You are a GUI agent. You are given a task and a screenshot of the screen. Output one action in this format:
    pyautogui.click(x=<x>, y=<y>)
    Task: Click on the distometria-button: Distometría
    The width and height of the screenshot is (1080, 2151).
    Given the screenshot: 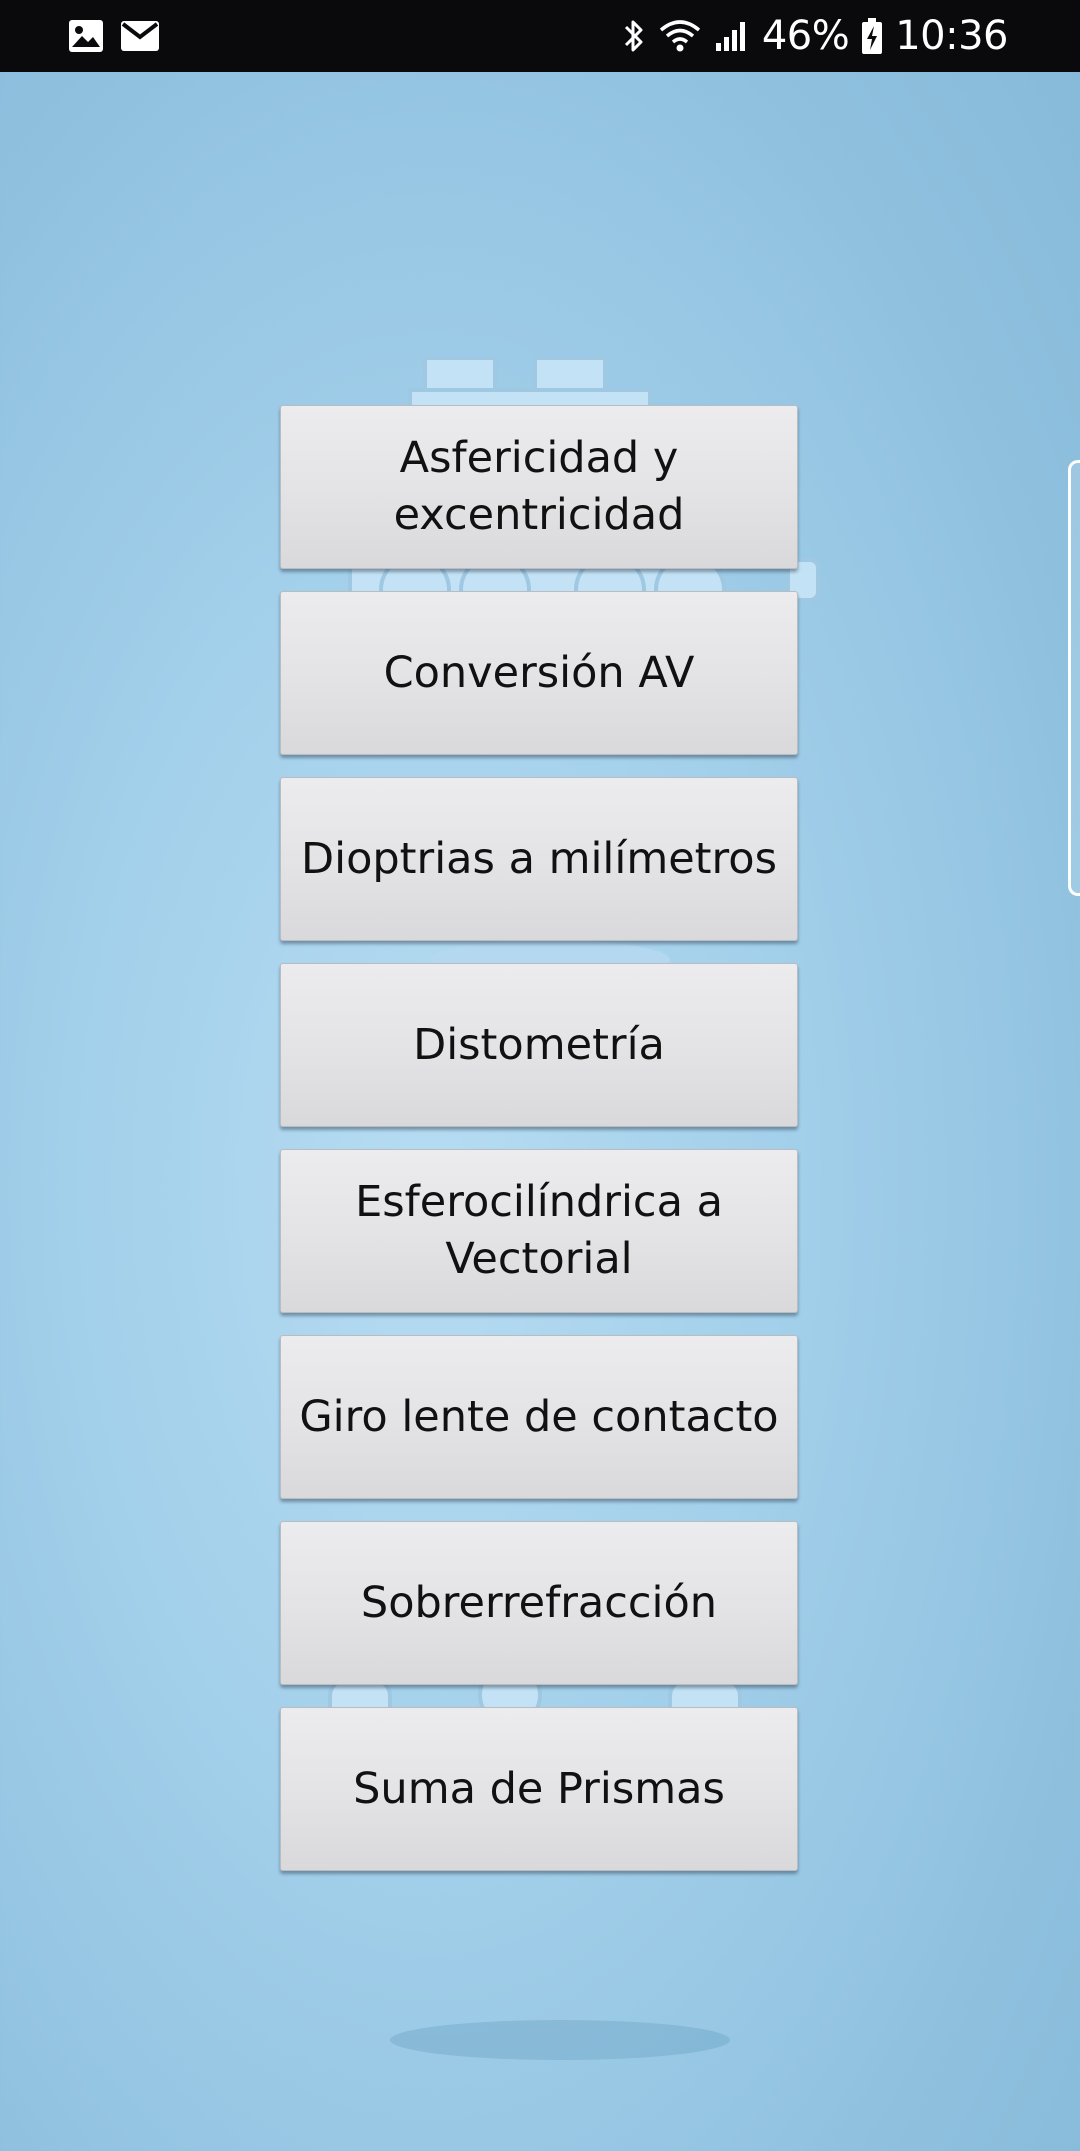 What is the action you would take?
    pyautogui.click(x=539, y=1045)
    